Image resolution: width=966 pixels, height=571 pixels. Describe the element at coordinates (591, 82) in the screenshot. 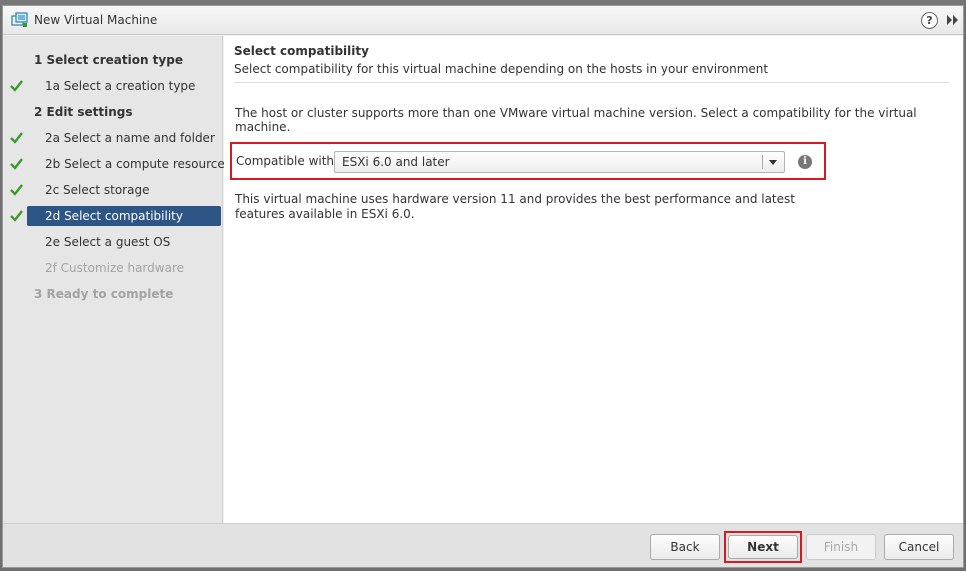

I see `header-divider` at that location.